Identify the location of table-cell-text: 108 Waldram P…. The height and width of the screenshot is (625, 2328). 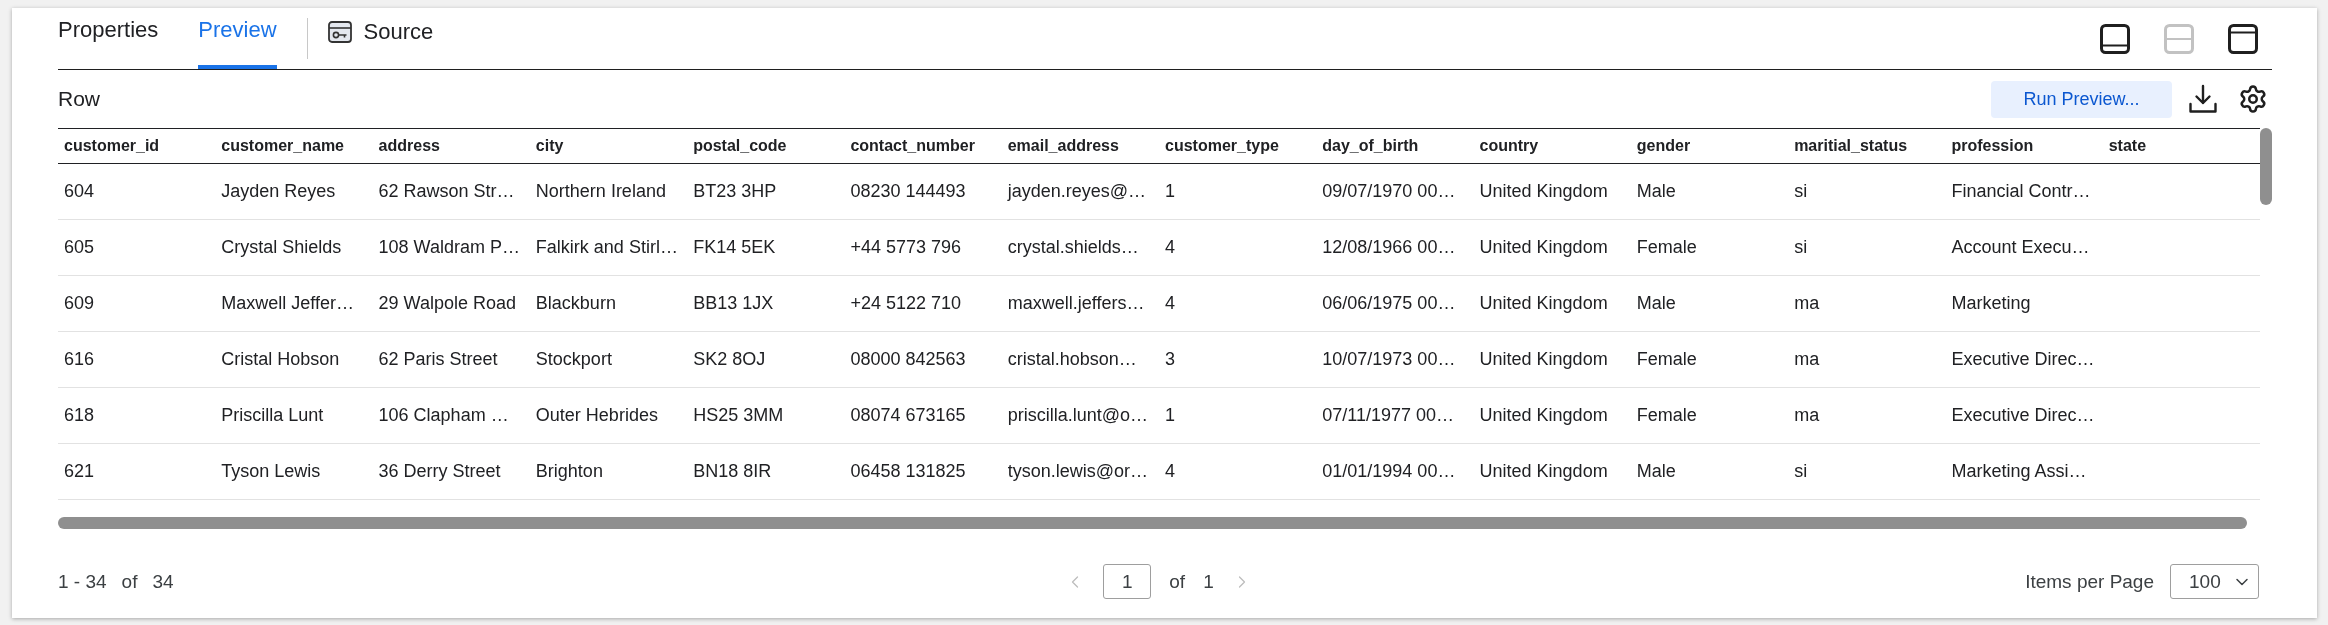
(449, 247).